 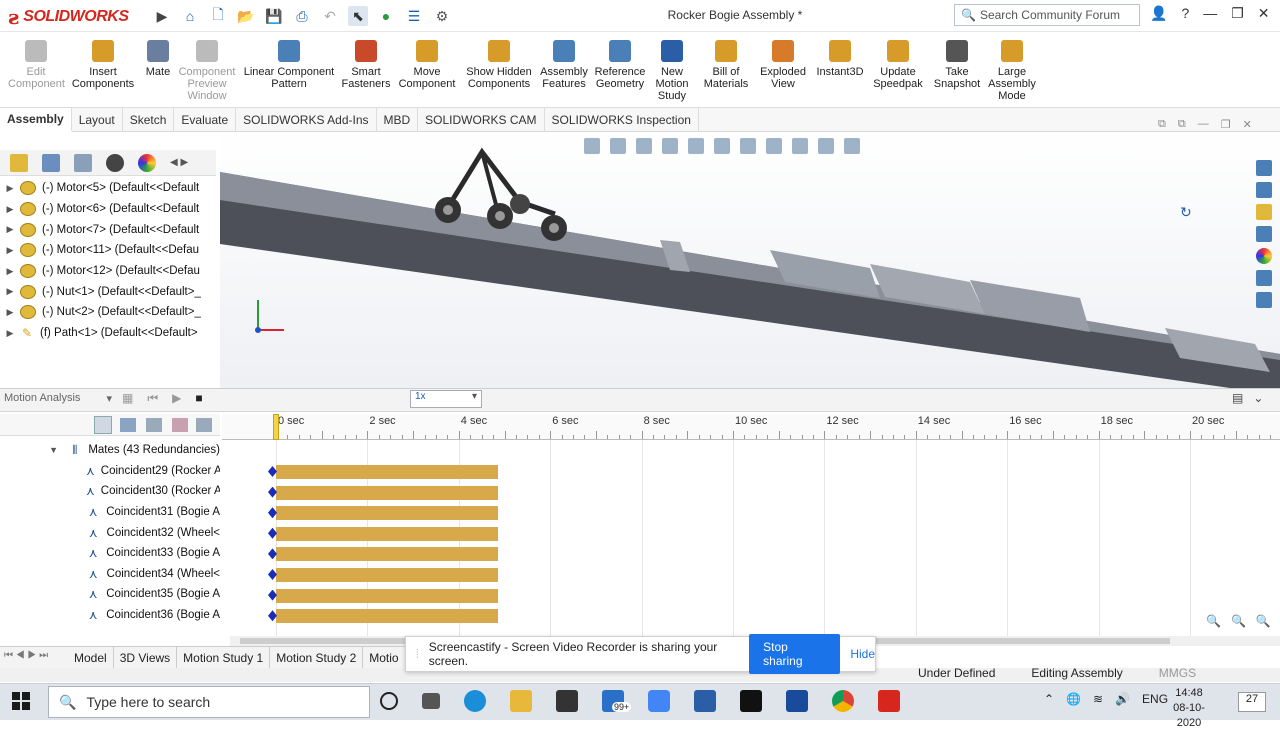 I want to click on filter-animated-icon, so click(x=103, y=425).